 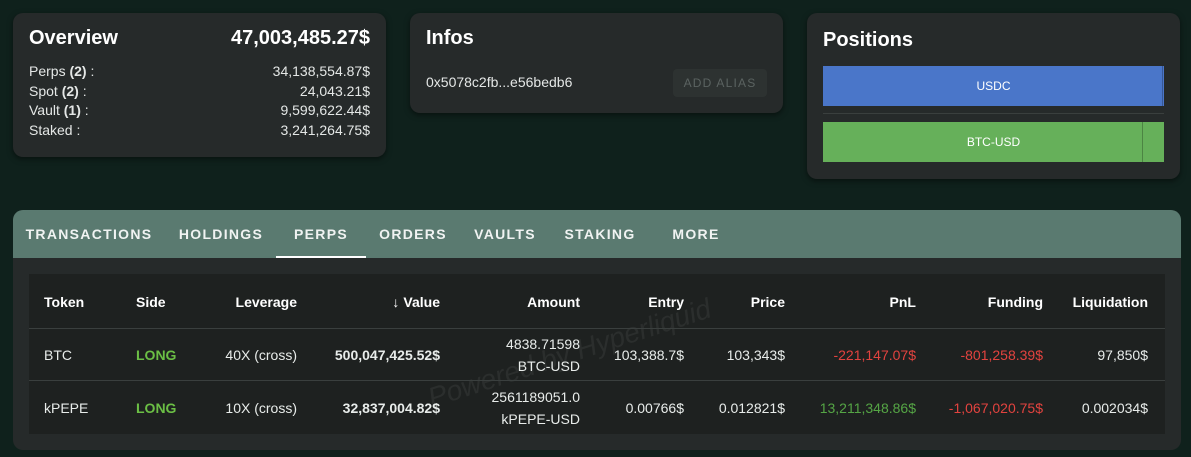 What do you see at coordinates (768, 302) in the screenshot?
I see `header-price: Price` at bounding box center [768, 302].